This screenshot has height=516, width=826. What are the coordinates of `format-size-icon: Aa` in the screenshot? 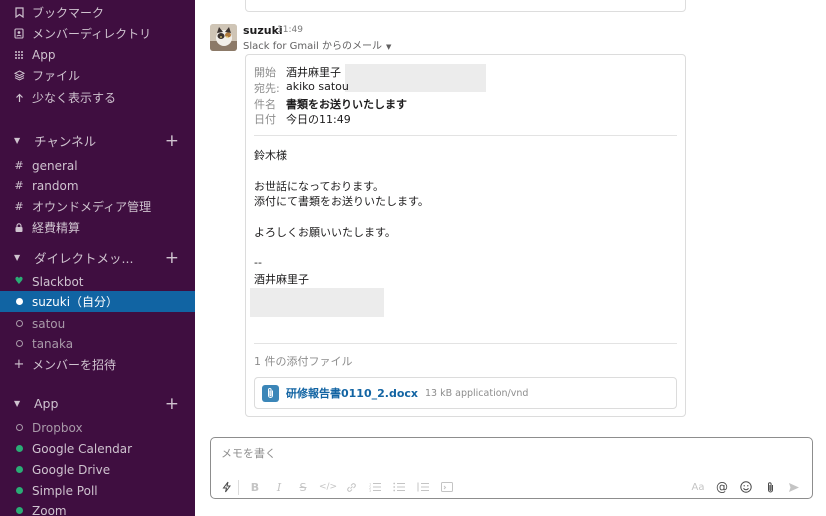 It's located at (698, 487).